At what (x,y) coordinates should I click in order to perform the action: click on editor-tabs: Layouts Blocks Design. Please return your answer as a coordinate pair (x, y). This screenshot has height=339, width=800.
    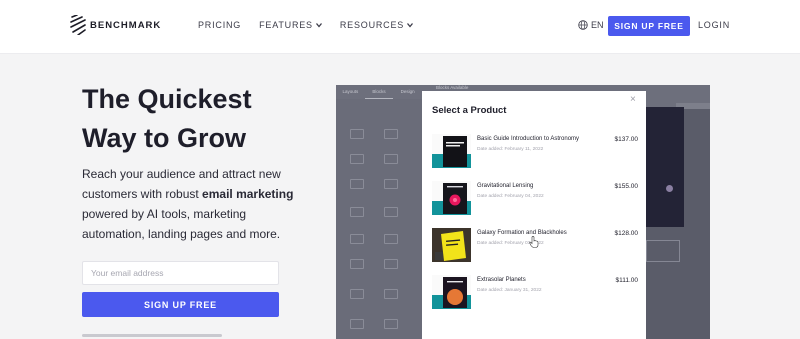
    Looking at the image, I should click on (379, 92).